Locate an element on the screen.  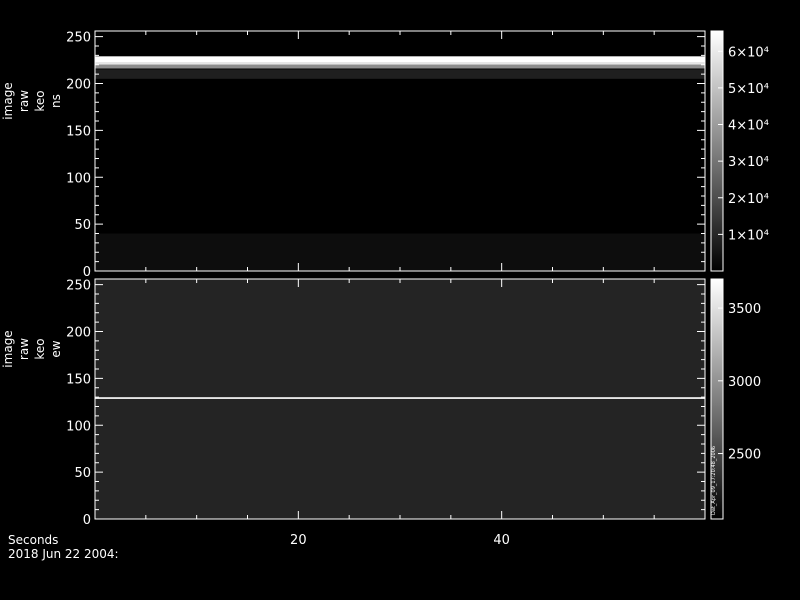
colorbar-tick-label: 1×10⁴ is located at coordinates (748, 235).